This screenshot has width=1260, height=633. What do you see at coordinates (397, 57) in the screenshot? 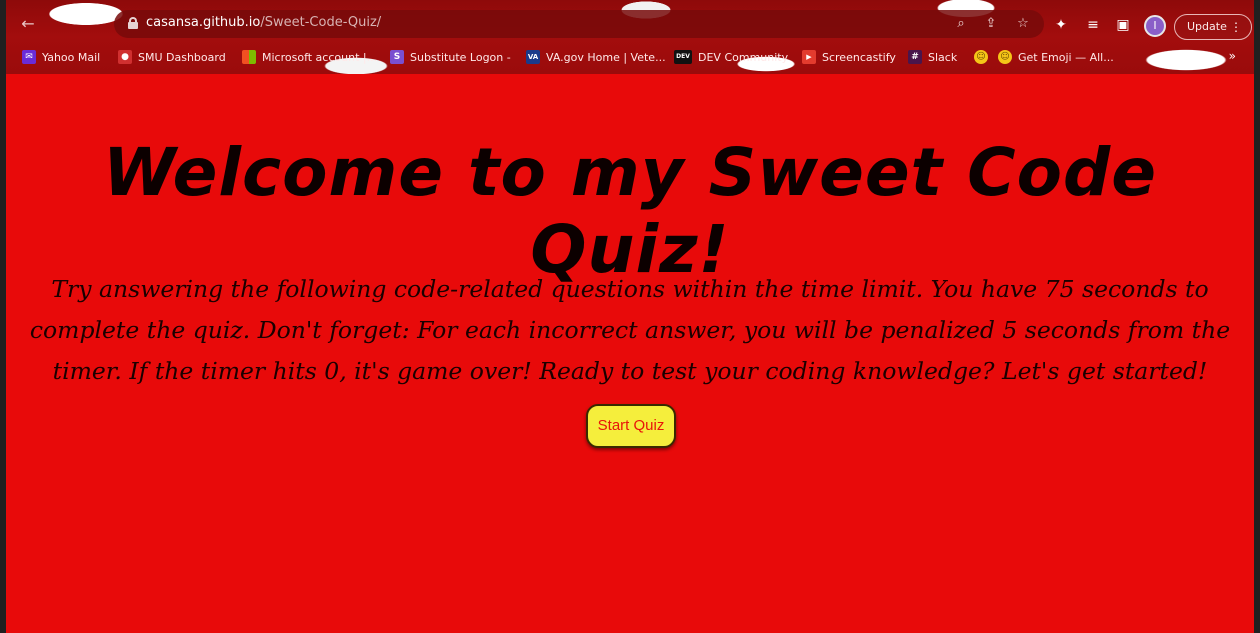
I see `substitute-icon: S` at bounding box center [397, 57].